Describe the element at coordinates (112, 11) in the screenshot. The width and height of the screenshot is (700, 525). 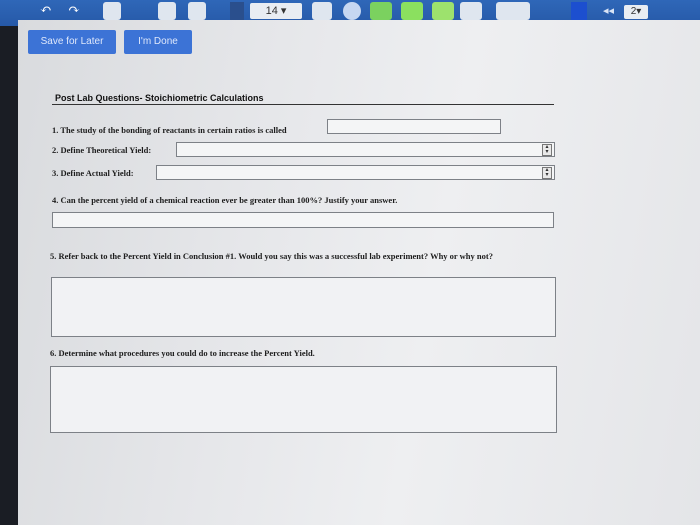
I see `zoom-in-icon` at that location.